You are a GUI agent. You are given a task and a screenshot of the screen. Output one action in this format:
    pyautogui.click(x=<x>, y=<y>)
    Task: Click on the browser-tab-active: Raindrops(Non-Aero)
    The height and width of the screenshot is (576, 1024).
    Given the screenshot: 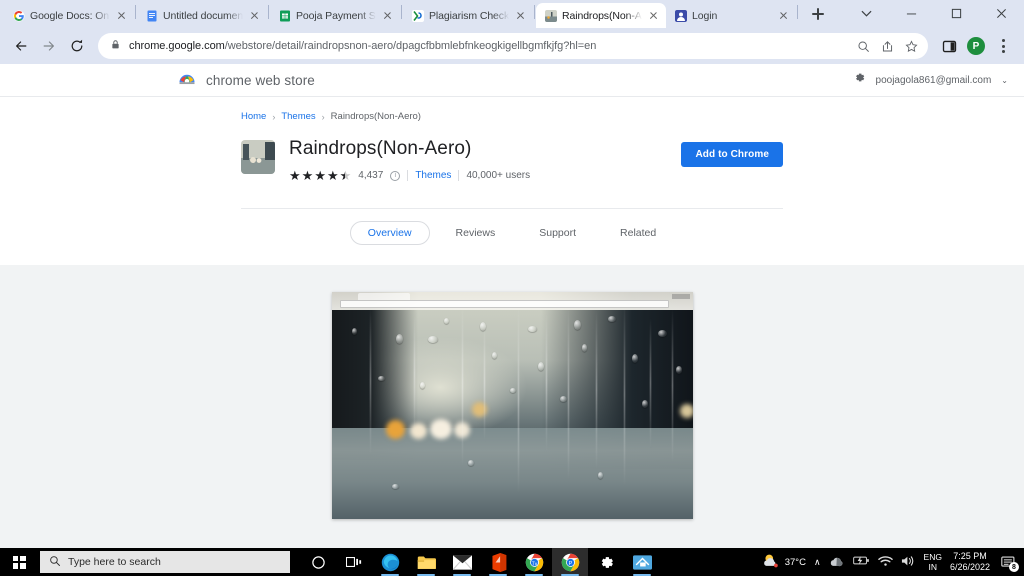 What is the action you would take?
    pyautogui.click(x=601, y=15)
    